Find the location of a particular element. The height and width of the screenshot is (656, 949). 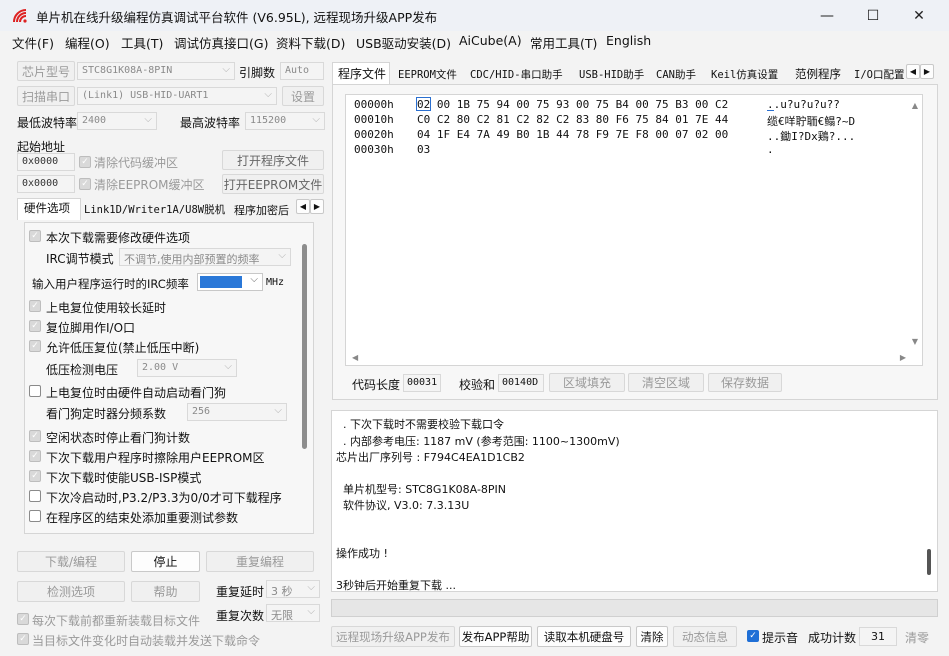

tab-program-file: 程序文件 is located at coordinates (362, 73).